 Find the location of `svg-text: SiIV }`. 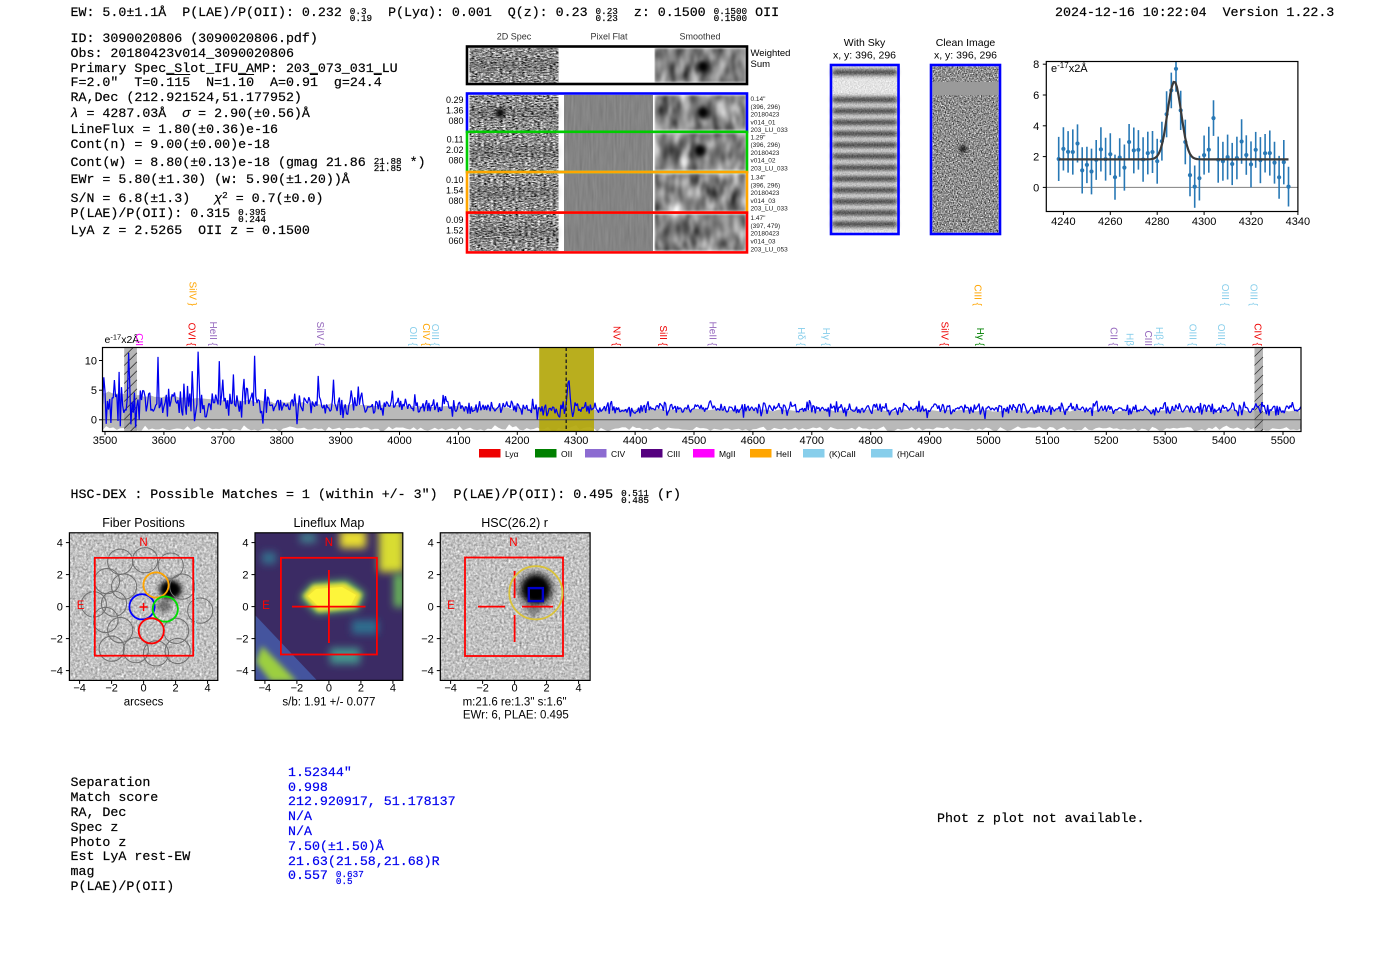

svg-text: SiIV } is located at coordinates (192, 294).